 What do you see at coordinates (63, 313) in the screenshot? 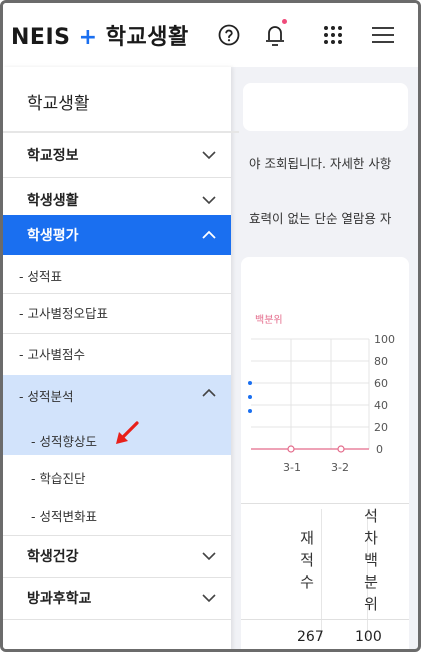
I see `submenu-label: - 고사별정오답표` at bounding box center [63, 313].